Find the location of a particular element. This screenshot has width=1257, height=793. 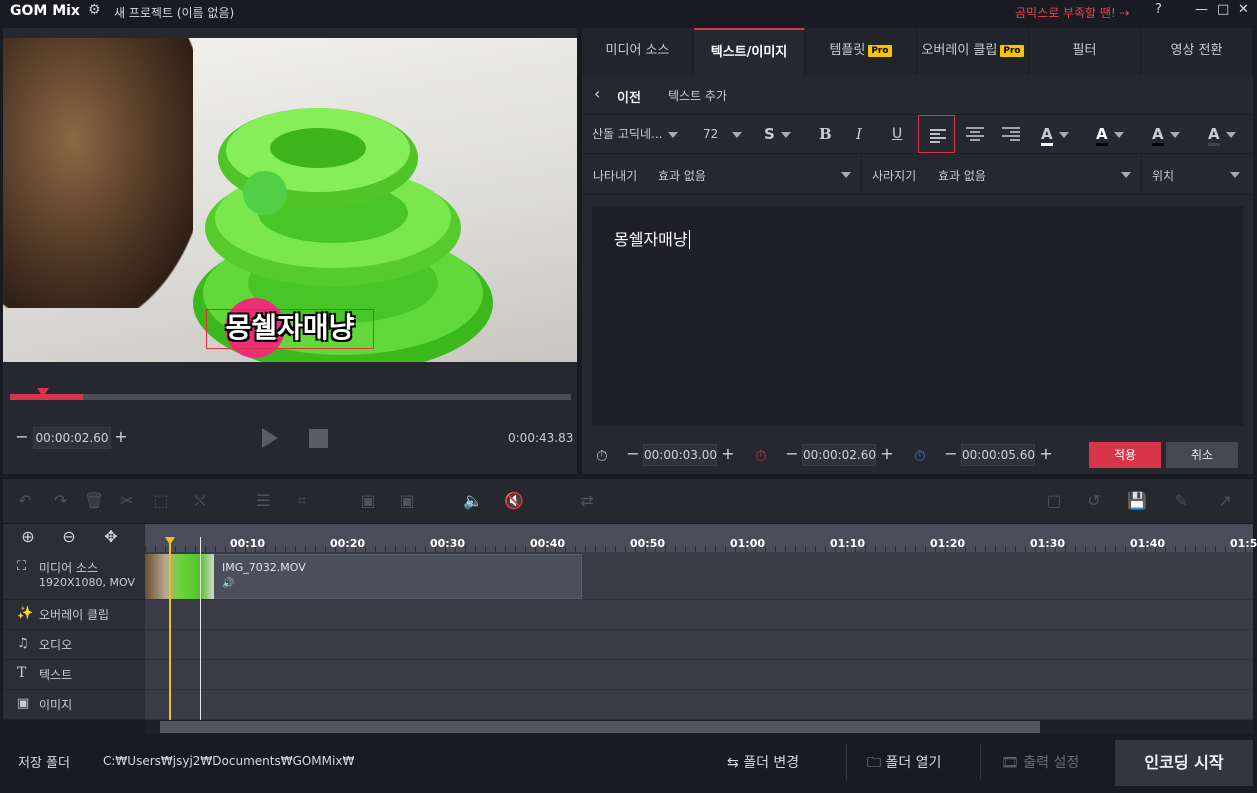

ruler-label: 01:40 is located at coordinates (1148, 543).